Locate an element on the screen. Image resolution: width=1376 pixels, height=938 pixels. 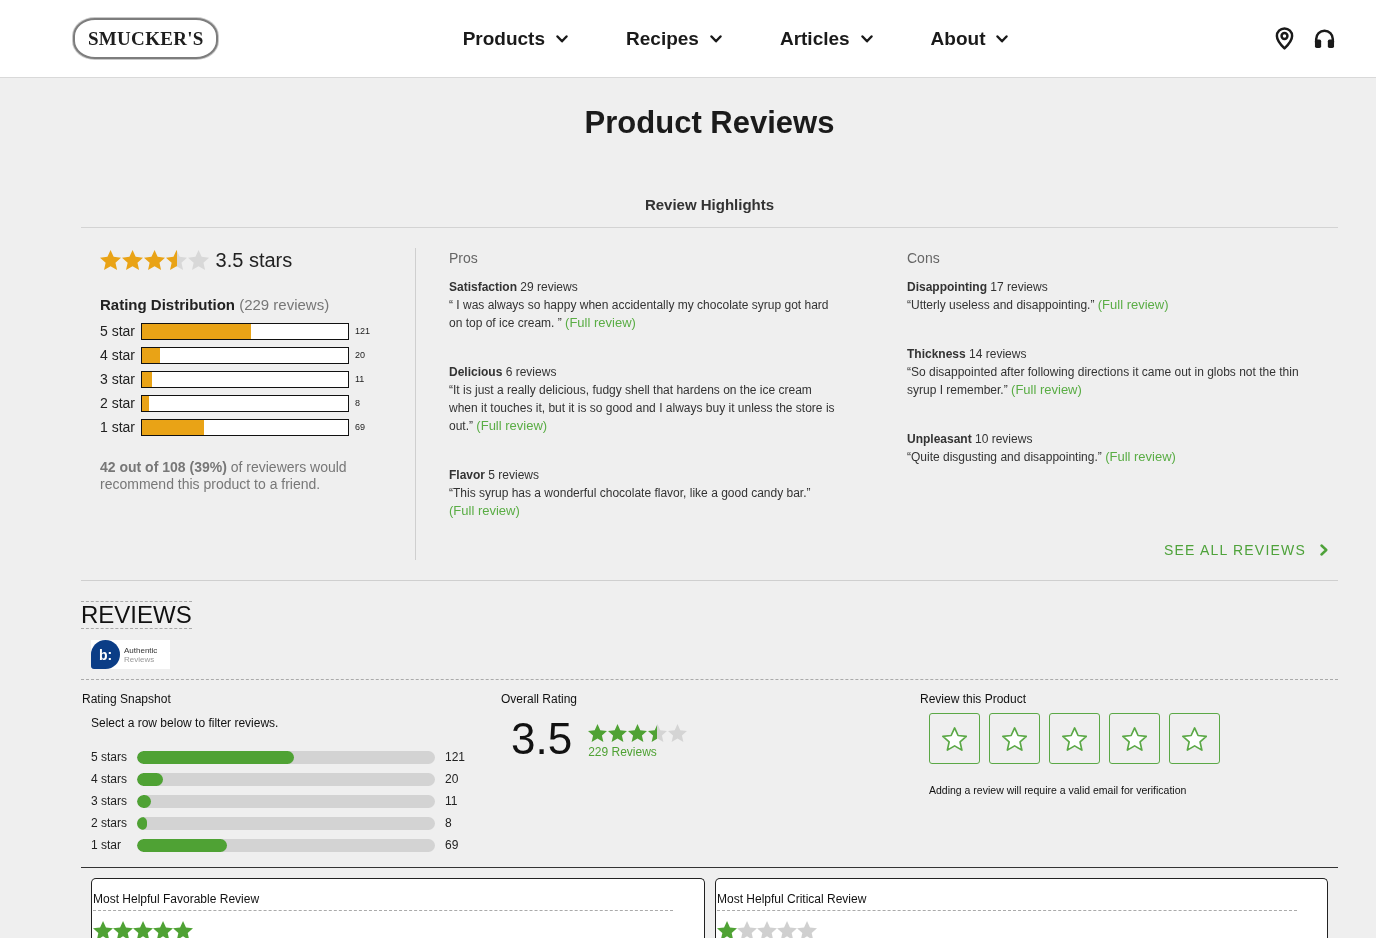
review-excerpt: “It is just a really delicious, fudgy shell that hardens on the ice cream when it touches it, but it is so good and I always buy it unless the store is out.” (Full review) is located at coordinates (642, 408).